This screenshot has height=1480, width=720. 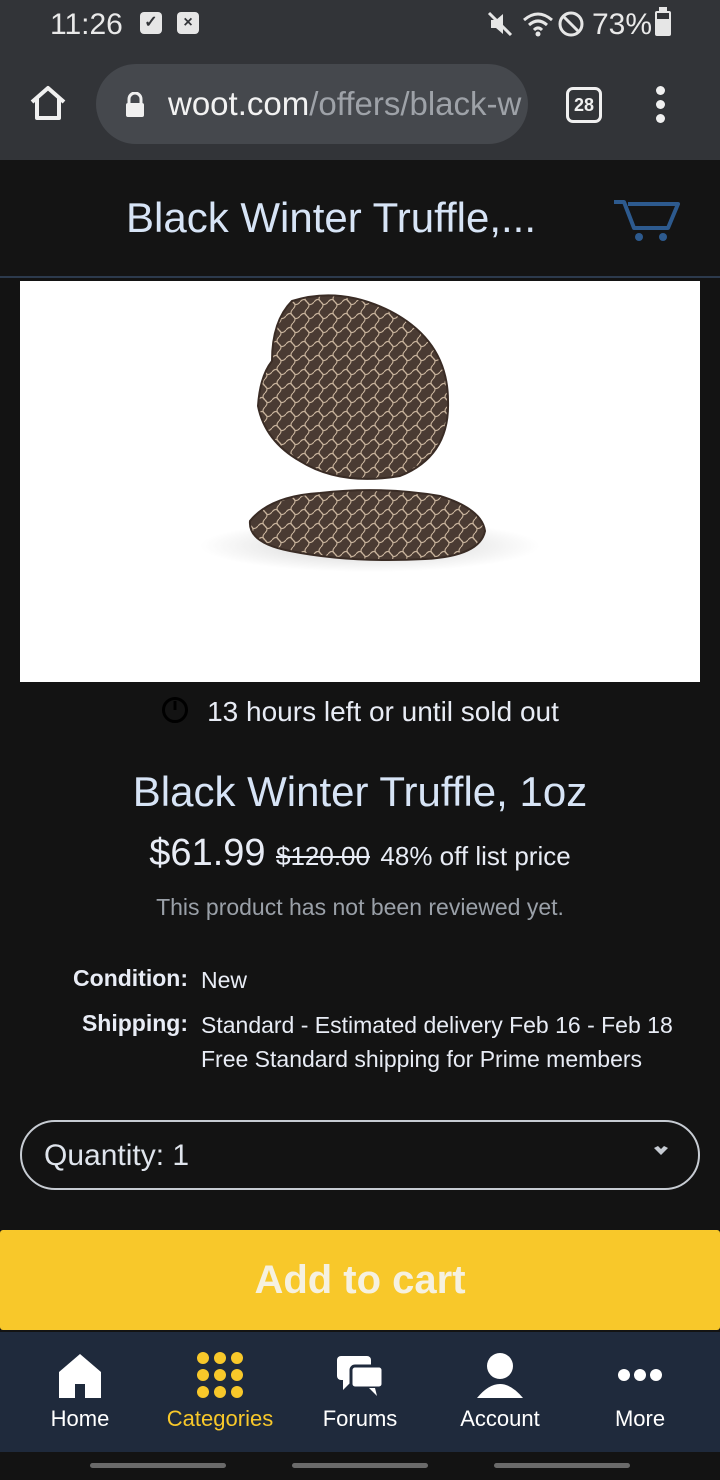 What do you see at coordinates (86, 24) in the screenshot?
I see `status-time: 11:26` at bounding box center [86, 24].